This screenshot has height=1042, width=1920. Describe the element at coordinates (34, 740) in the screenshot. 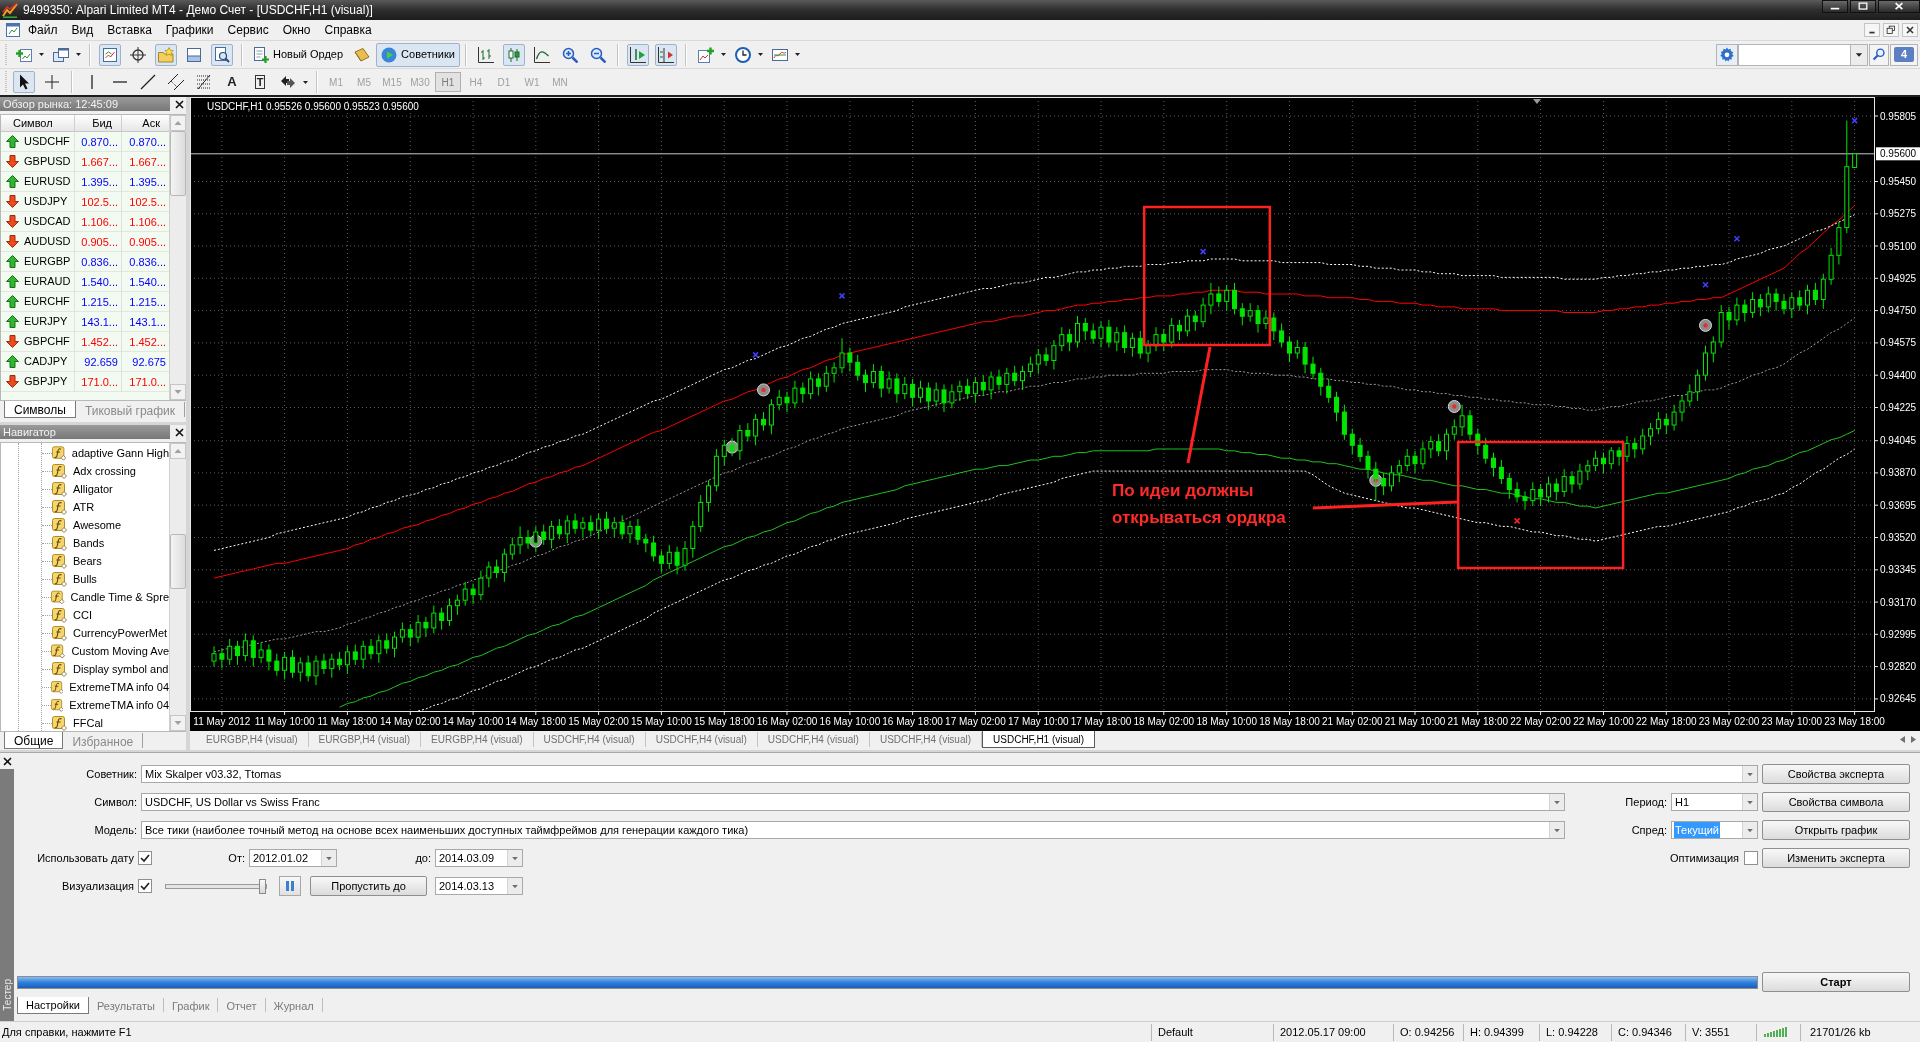

I see `panel-tab: Общие` at that location.